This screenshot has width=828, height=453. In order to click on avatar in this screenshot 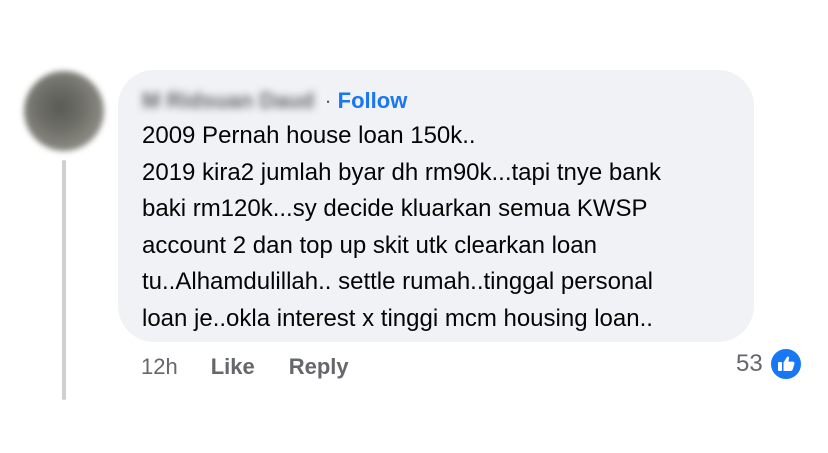, I will do `click(64, 111)`.